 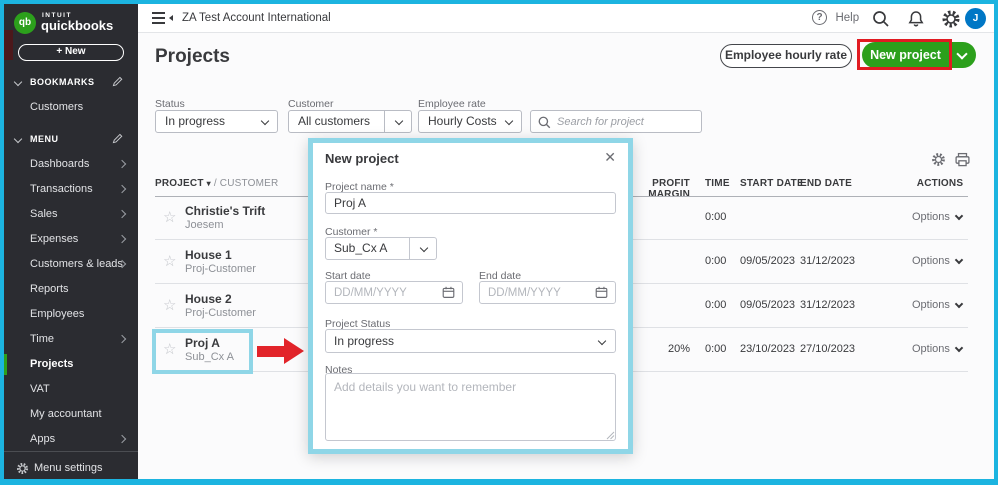 What do you see at coordinates (216, 121) in the screenshot?
I see `status-filter-dropdown: In progress` at bounding box center [216, 121].